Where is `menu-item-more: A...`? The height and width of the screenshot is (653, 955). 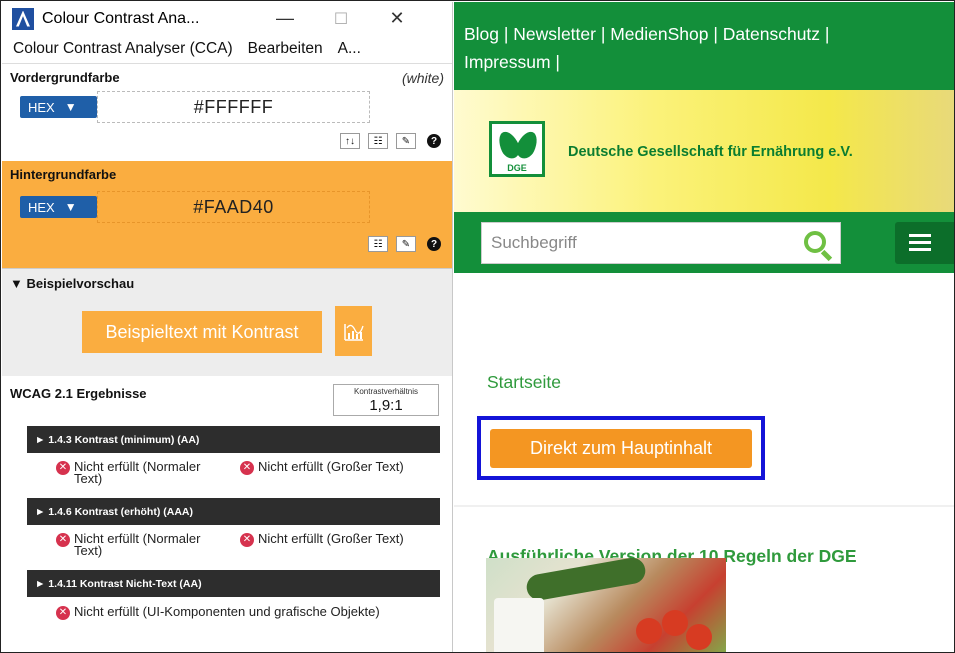
menu-item-more: A... is located at coordinates (349, 49).